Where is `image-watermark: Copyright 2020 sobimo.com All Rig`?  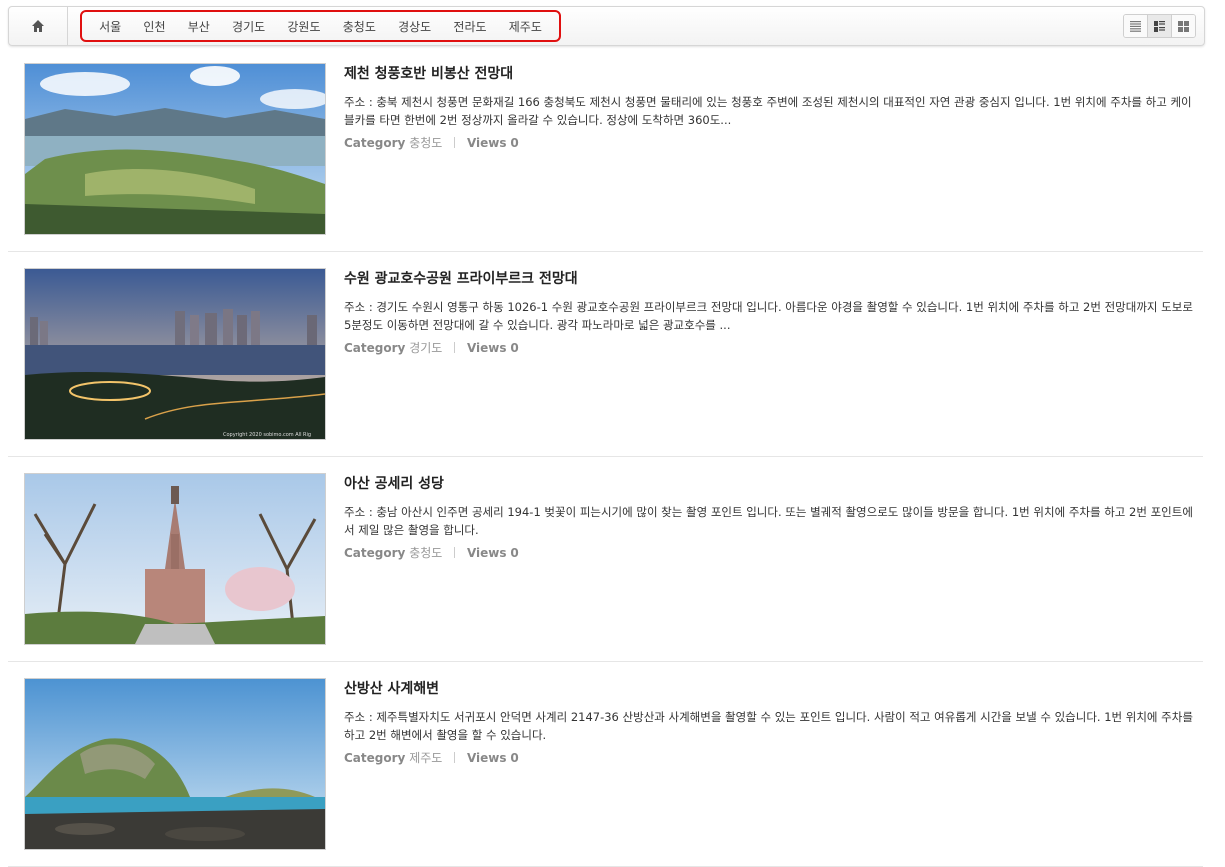
image-watermark: Copyright 2020 sobimo.com All Rig is located at coordinates (267, 435).